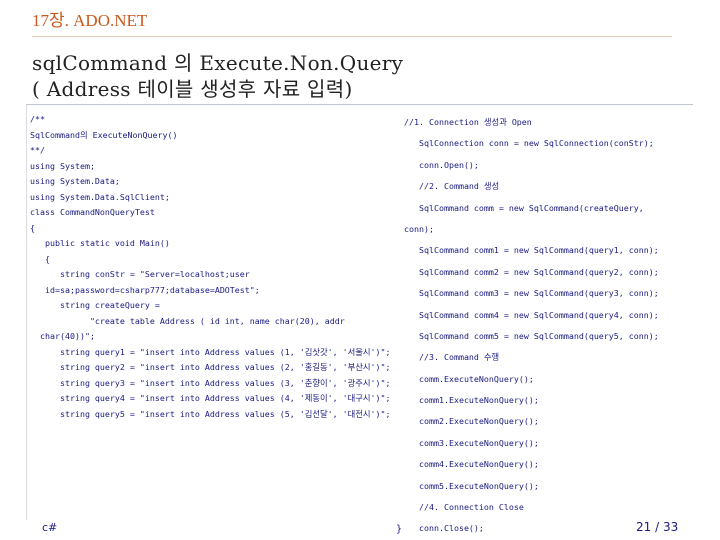 The image size is (720, 540). Describe the element at coordinates (218, 63) in the screenshot. I see `slide-title-line-1: sqlCommand 의 Execute.Non.Query` at that location.